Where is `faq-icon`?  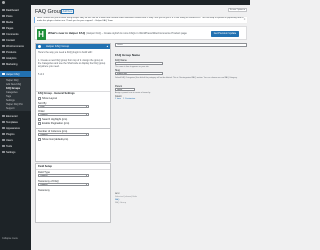 faq-icon is located at coordinates (3, 74).